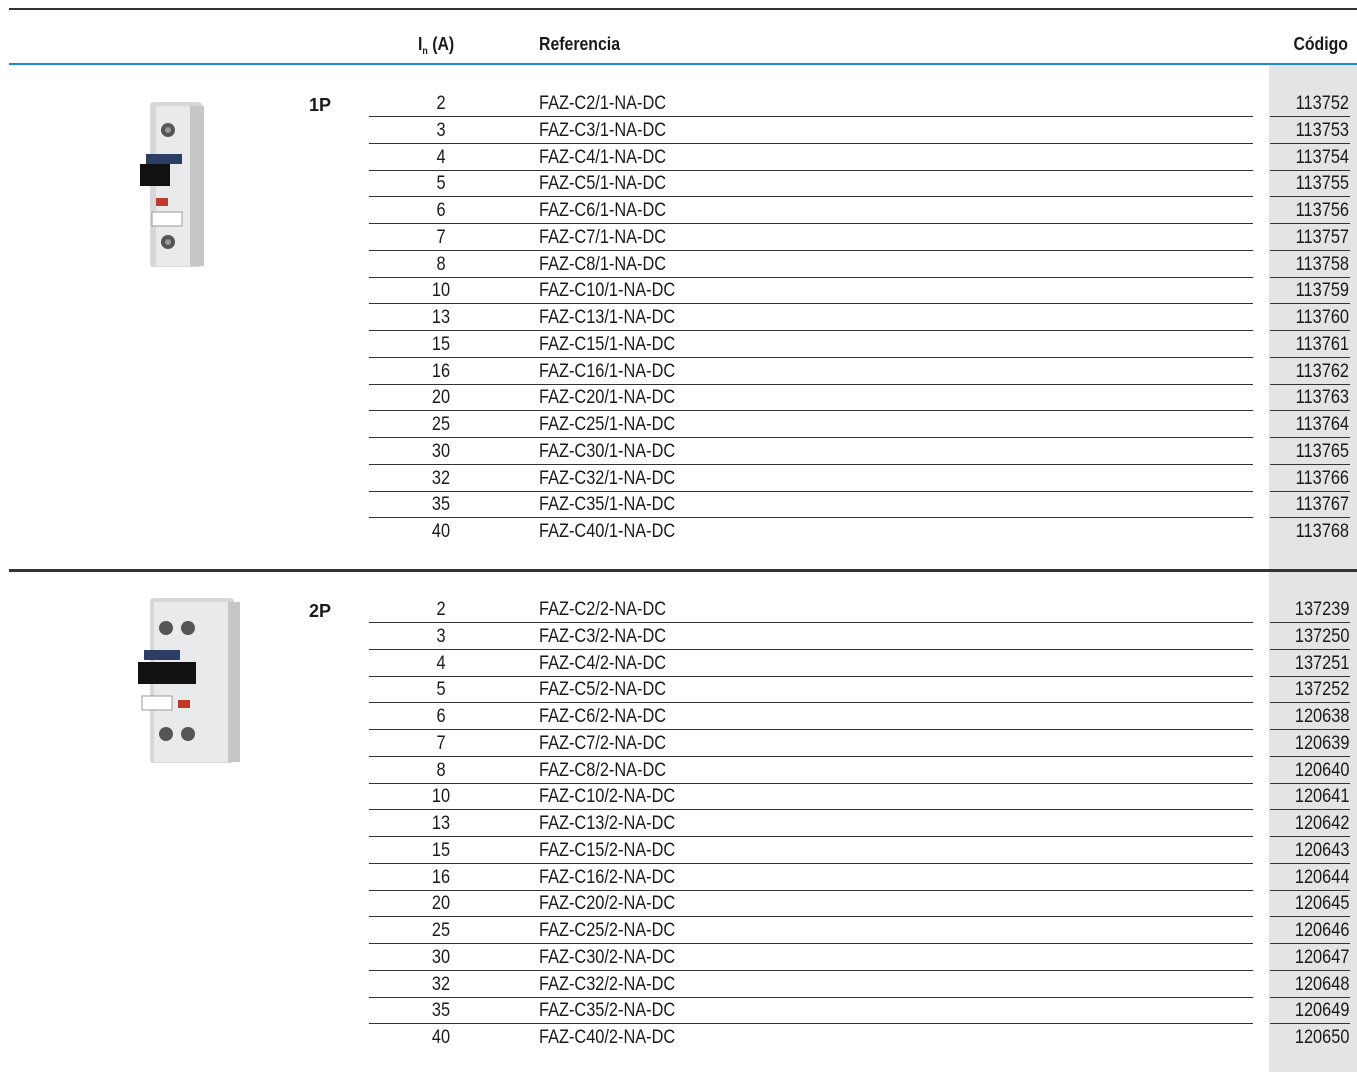  What do you see at coordinates (1322, 210) in the screenshot?
I see `code-cell: 113756` at bounding box center [1322, 210].